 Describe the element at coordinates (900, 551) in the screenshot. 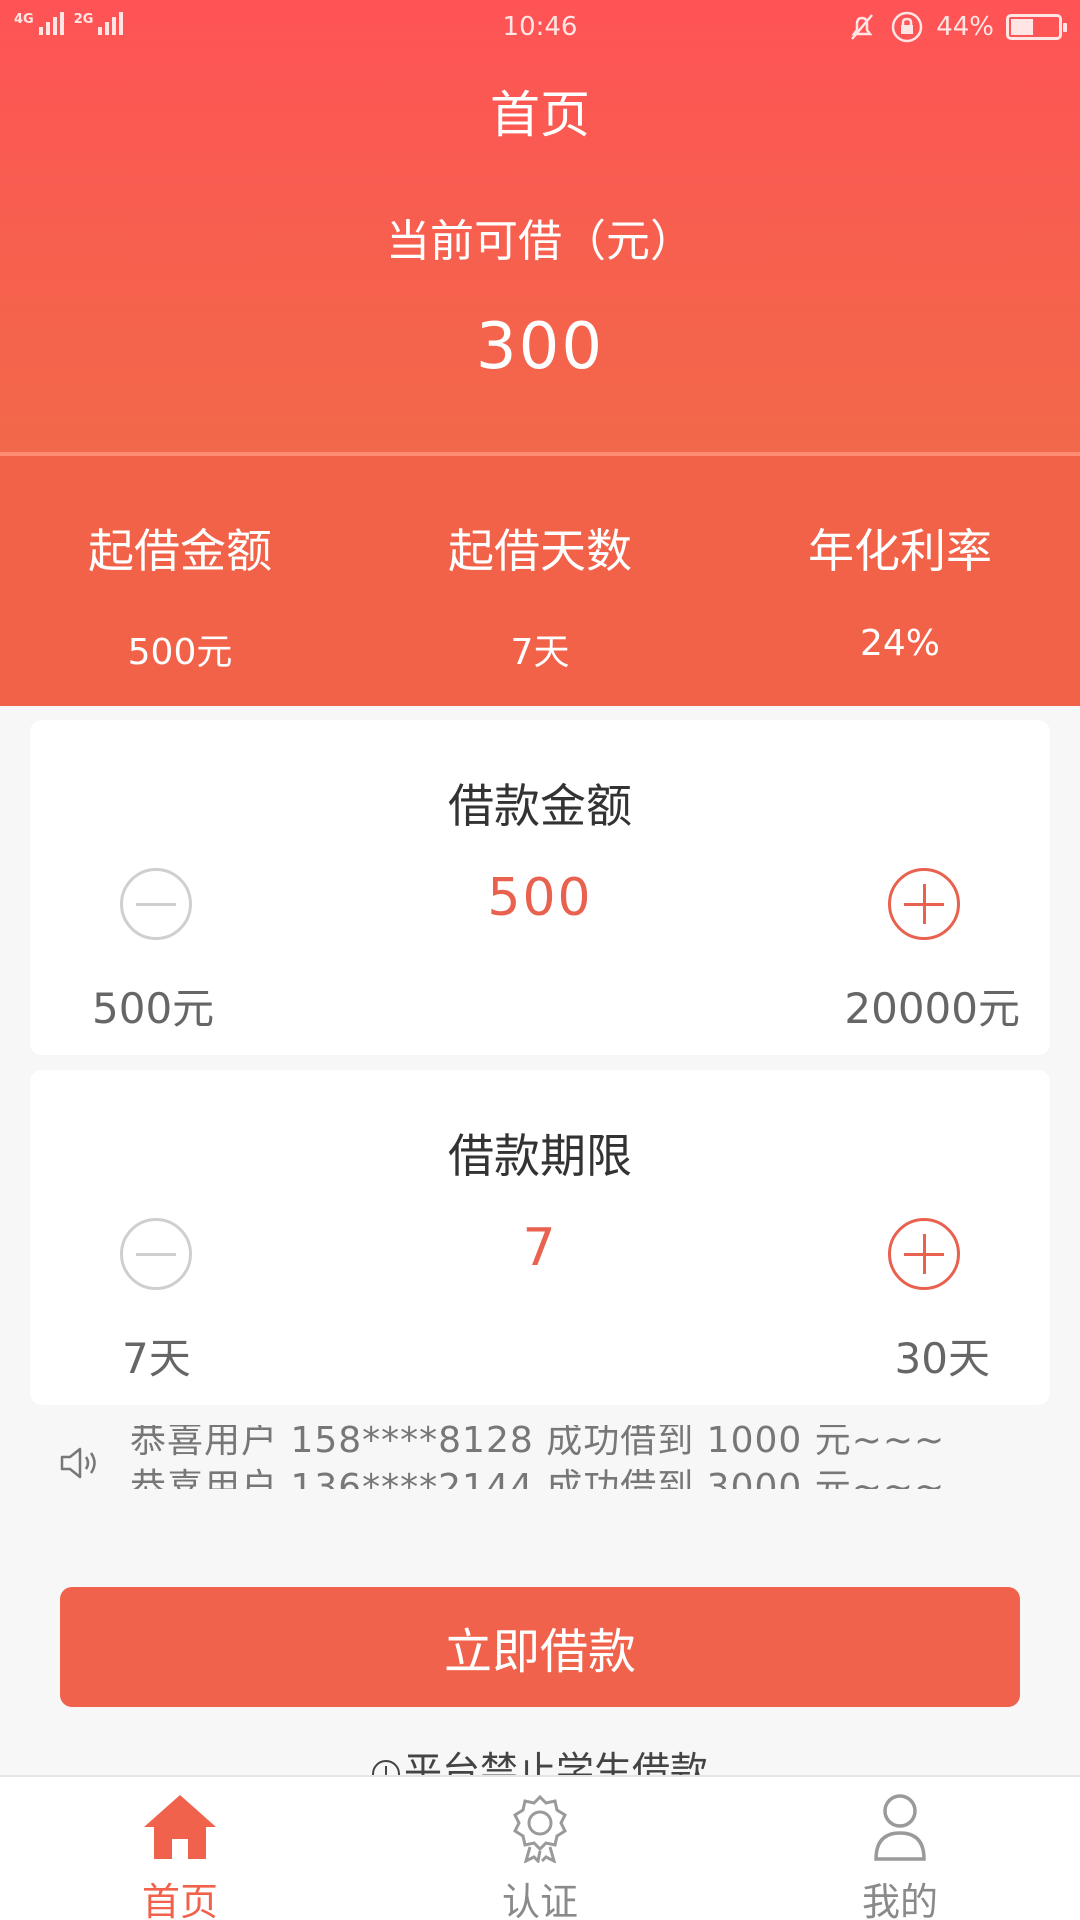

I see `stat-label: 年化利率` at that location.